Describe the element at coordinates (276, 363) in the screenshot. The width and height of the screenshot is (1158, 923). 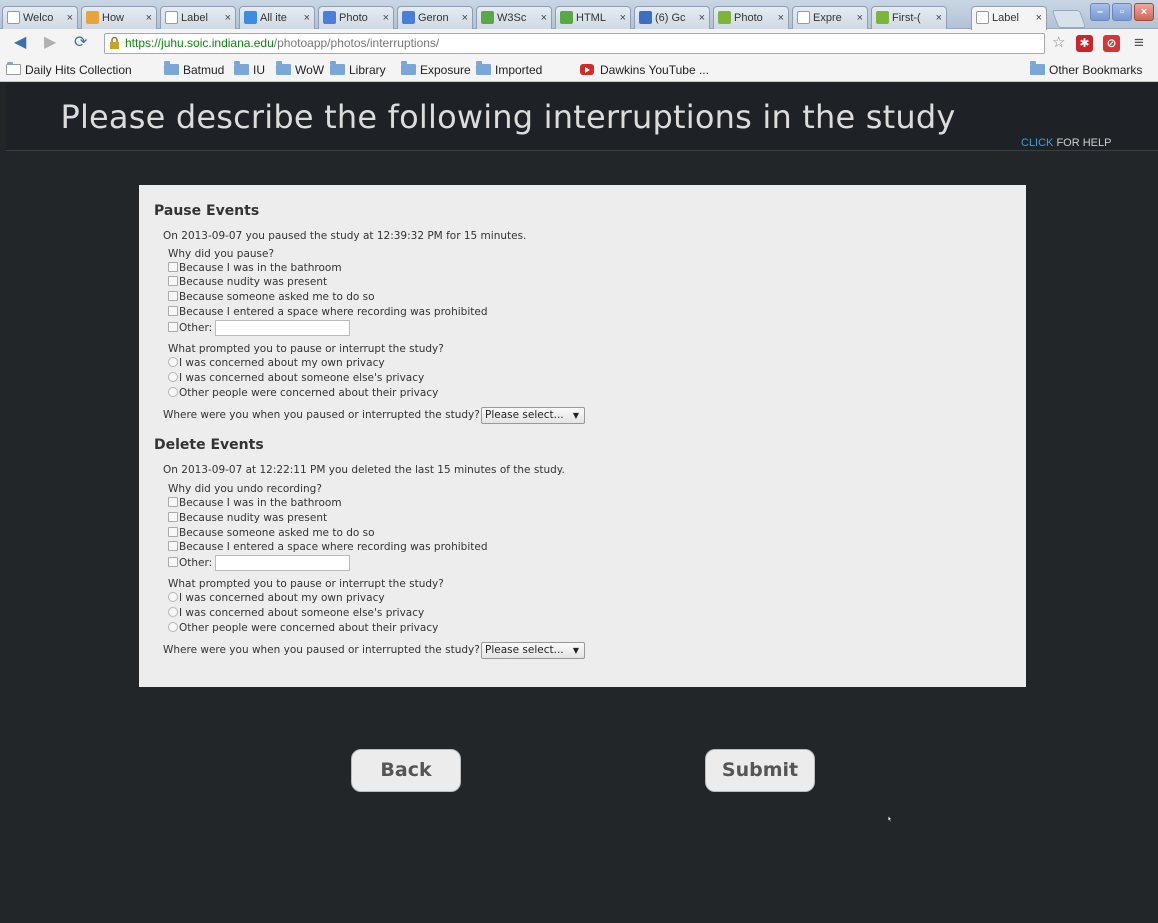
I see `pause-prompt-option: I was concerned about my own privacy` at that location.